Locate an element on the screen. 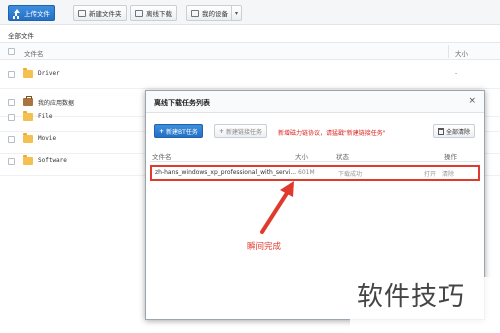 The width and height of the screenshot is (500, 333). watermark: 软件技巧 is located at coordinates (411, 297).